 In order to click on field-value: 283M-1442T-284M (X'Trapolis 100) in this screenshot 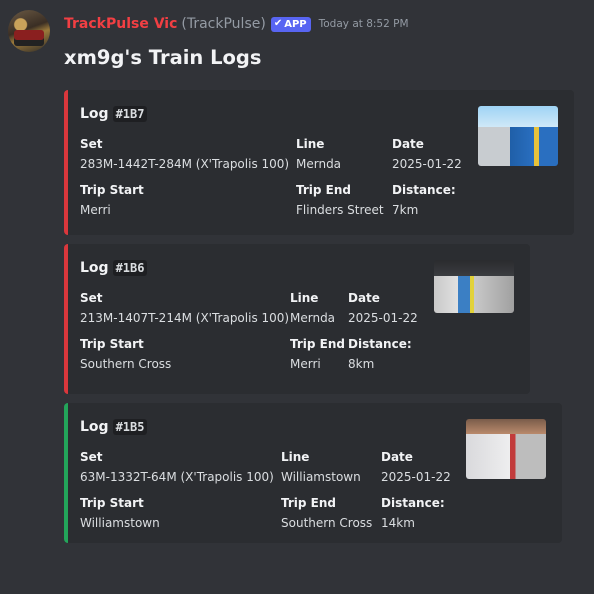, I will do `click(185, 164)`.